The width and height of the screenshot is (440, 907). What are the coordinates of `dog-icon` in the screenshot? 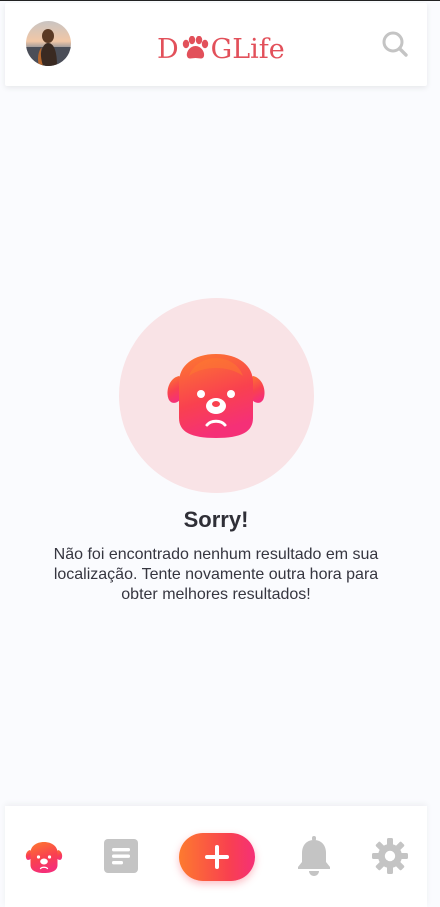 It's located at (44, 857).